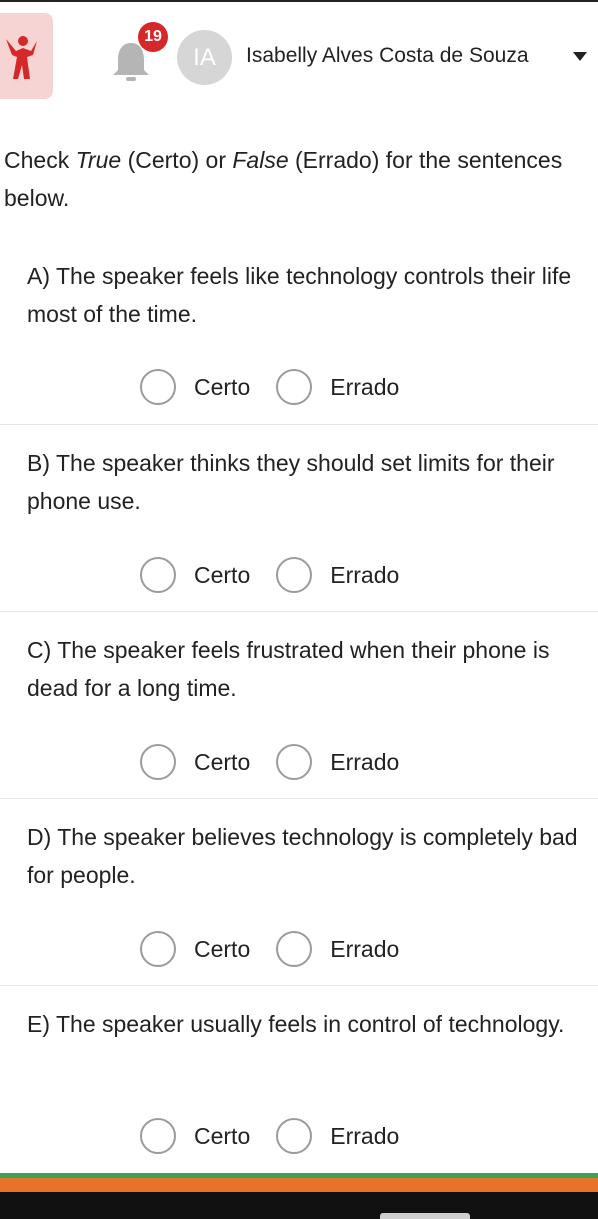 This screenshot has width=598, height=1219. Describe the element at coordinates (269, 949) in the screenshot. I see `options-d: Certo Errado` at that location.